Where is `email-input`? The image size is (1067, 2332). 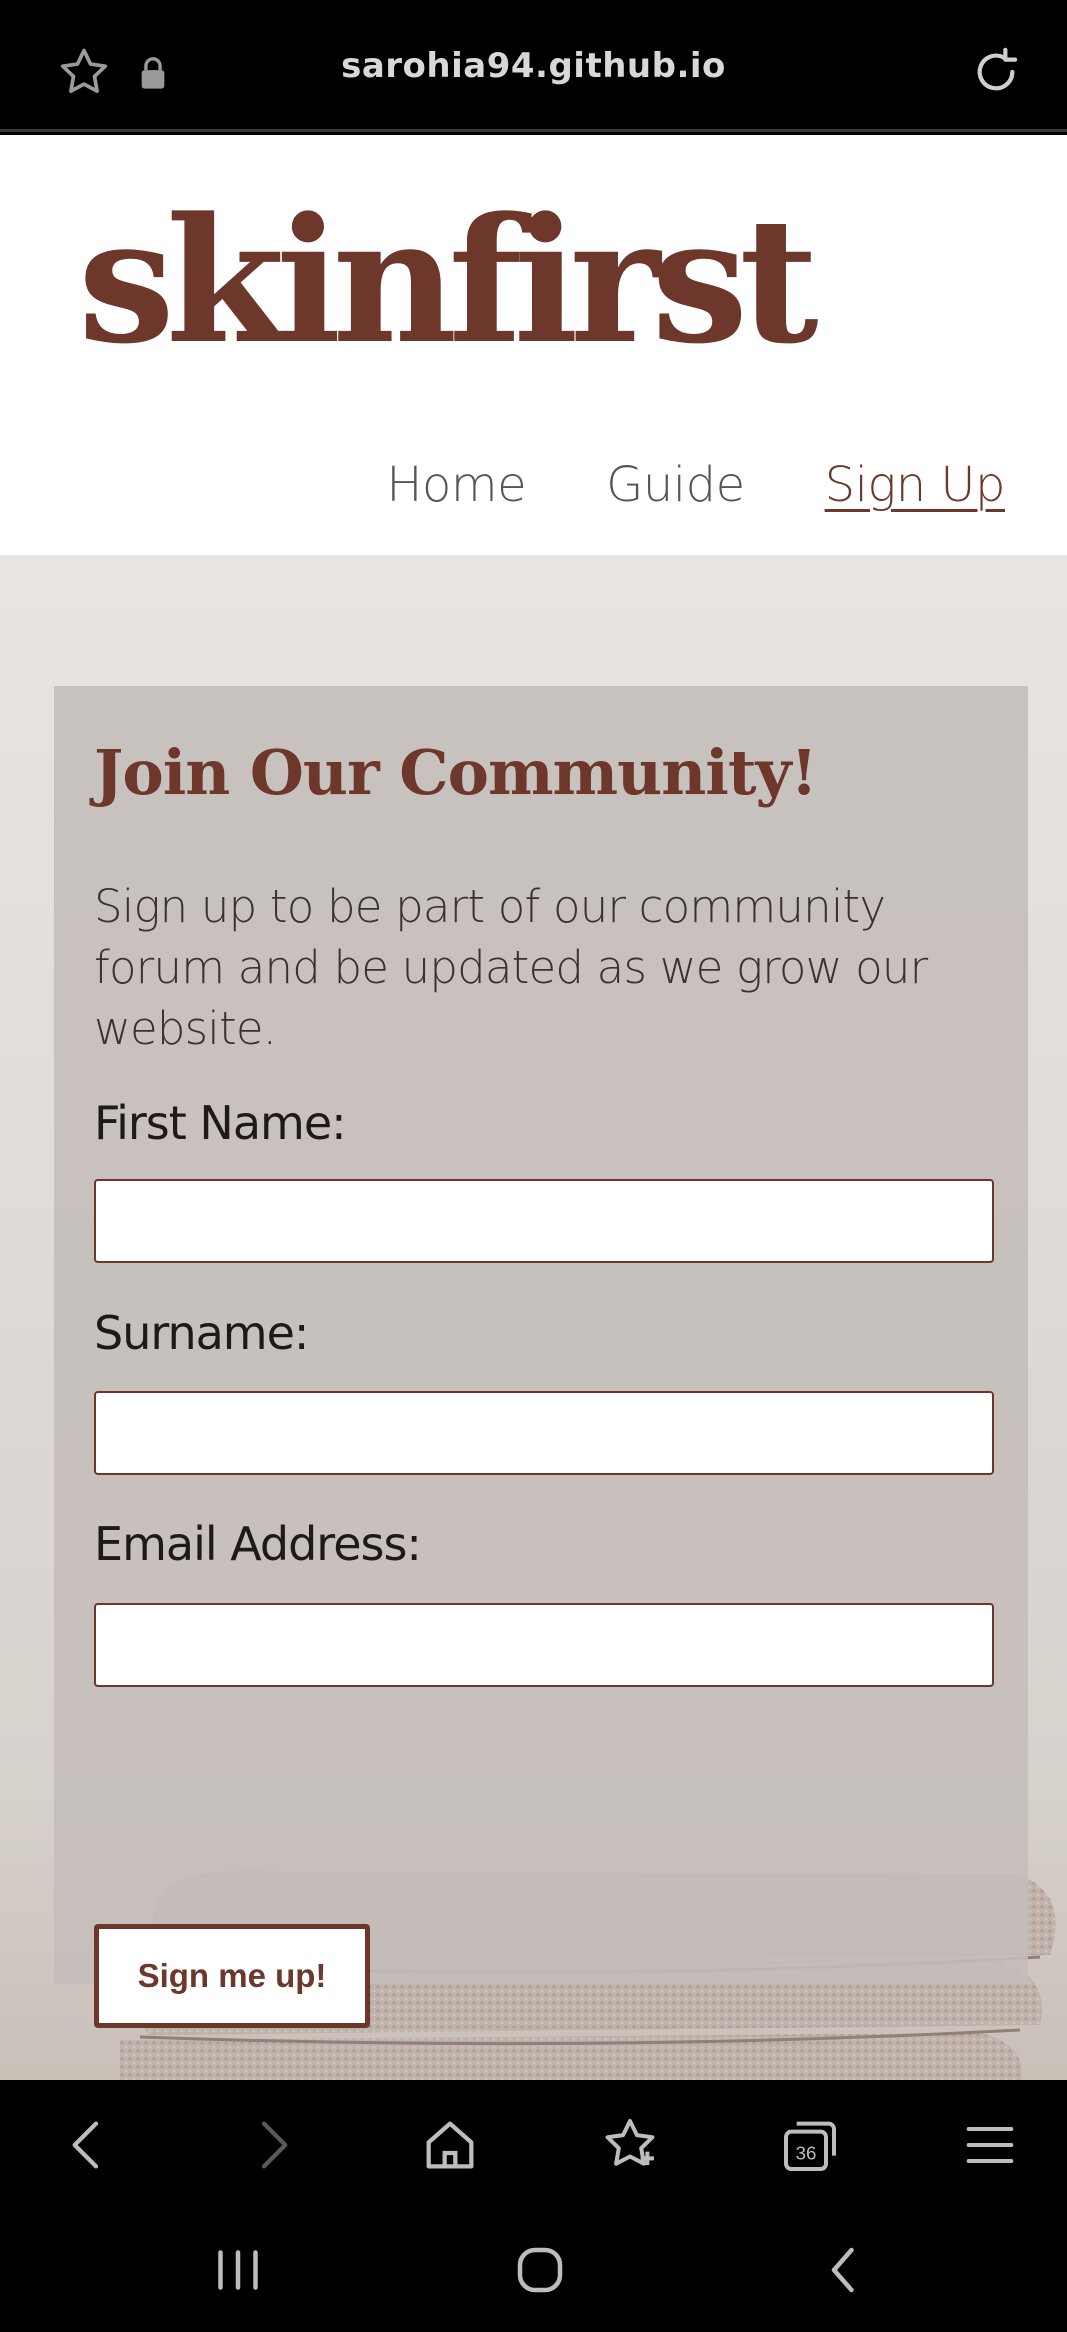 email-input is located at coordinates (544, 1645).